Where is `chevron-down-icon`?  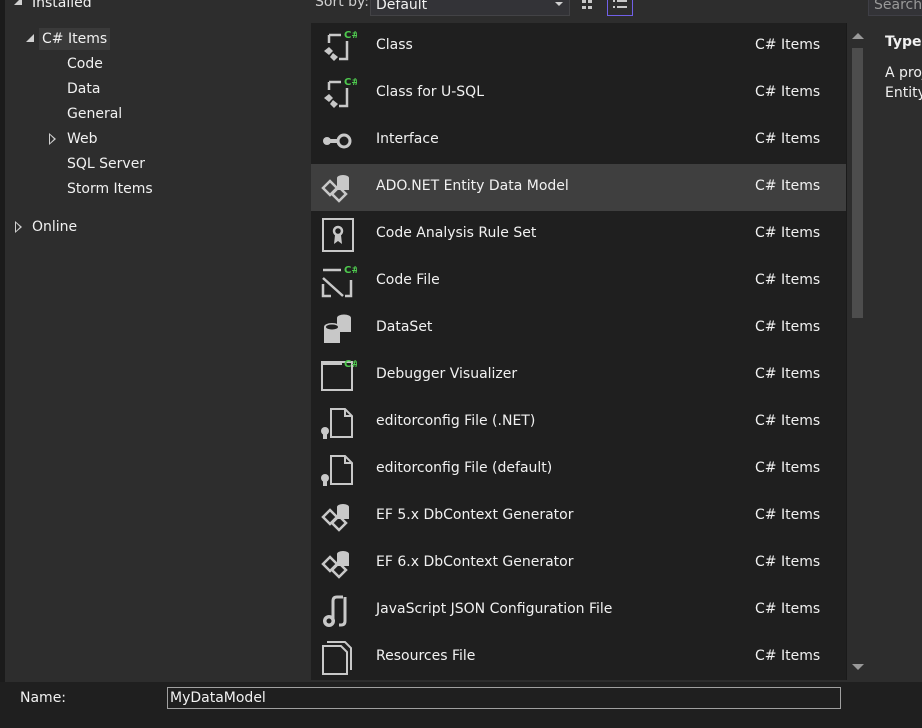
chevron-down-icon is located at coordinates (559, 4).